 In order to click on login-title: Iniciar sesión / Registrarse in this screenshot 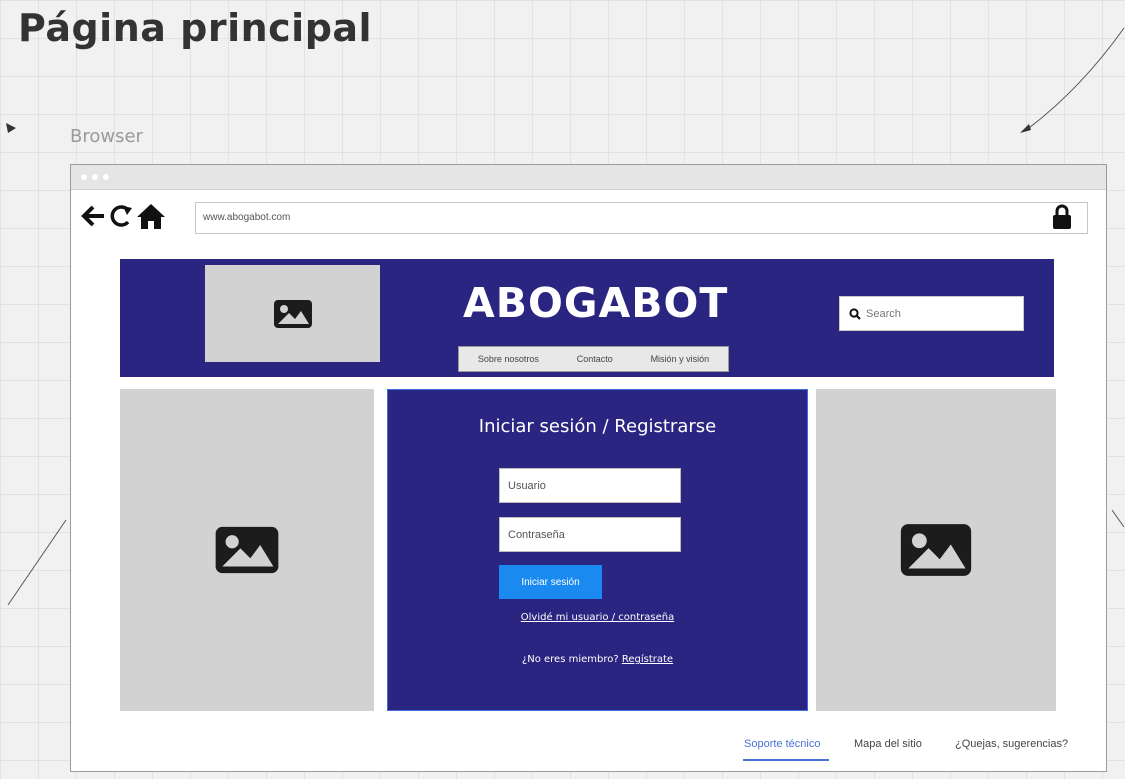, I will do `click(597, 426)`.